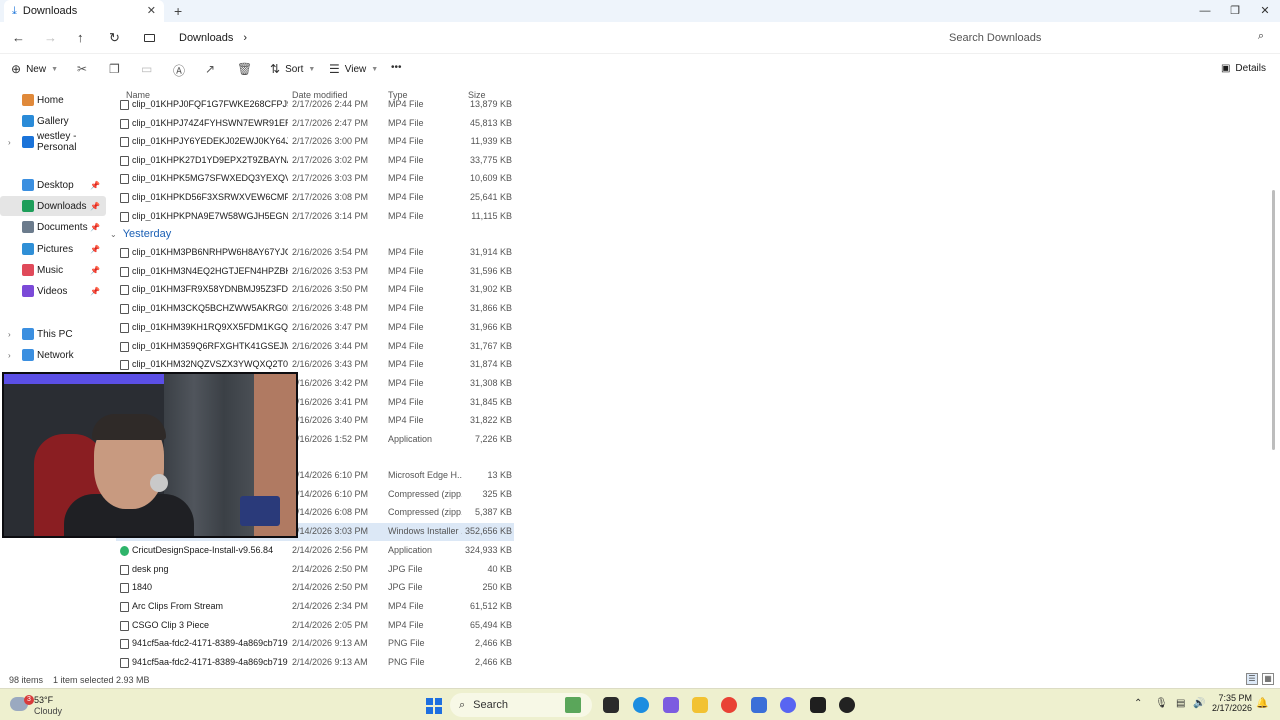 The image size is (1280, 720). Describe the element at coordinates (759, 705) in the screenshot. I see `notepad-icon` at that location.